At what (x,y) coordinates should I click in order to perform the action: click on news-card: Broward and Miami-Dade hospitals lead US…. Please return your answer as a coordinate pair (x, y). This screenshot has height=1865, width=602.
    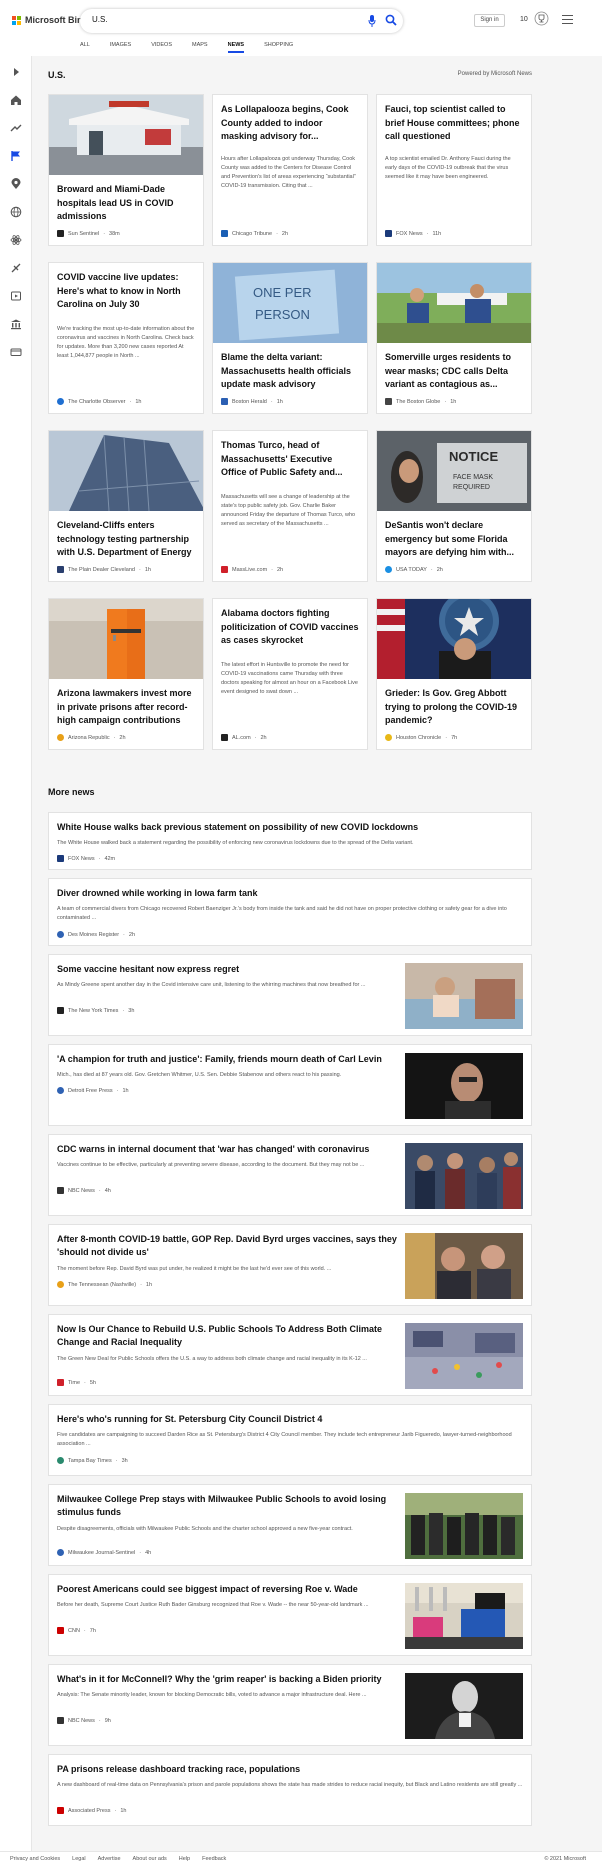
    Looking at the image, I should click on (126, 170).